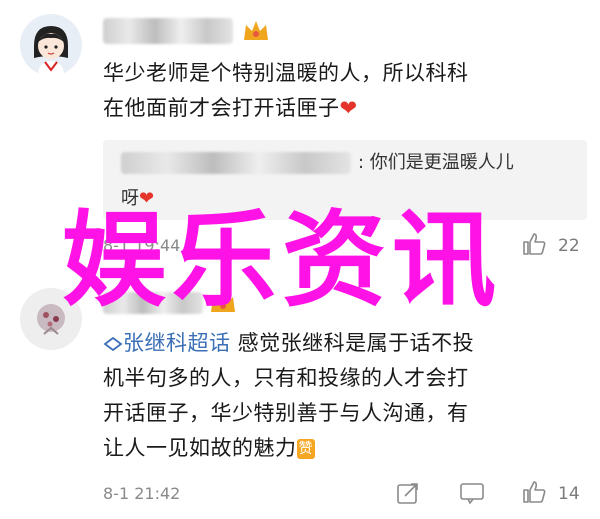 The image size is (600, 519). I want to click on comment-line-text: 感觉张继科是属于话不投, so click(352, 343).